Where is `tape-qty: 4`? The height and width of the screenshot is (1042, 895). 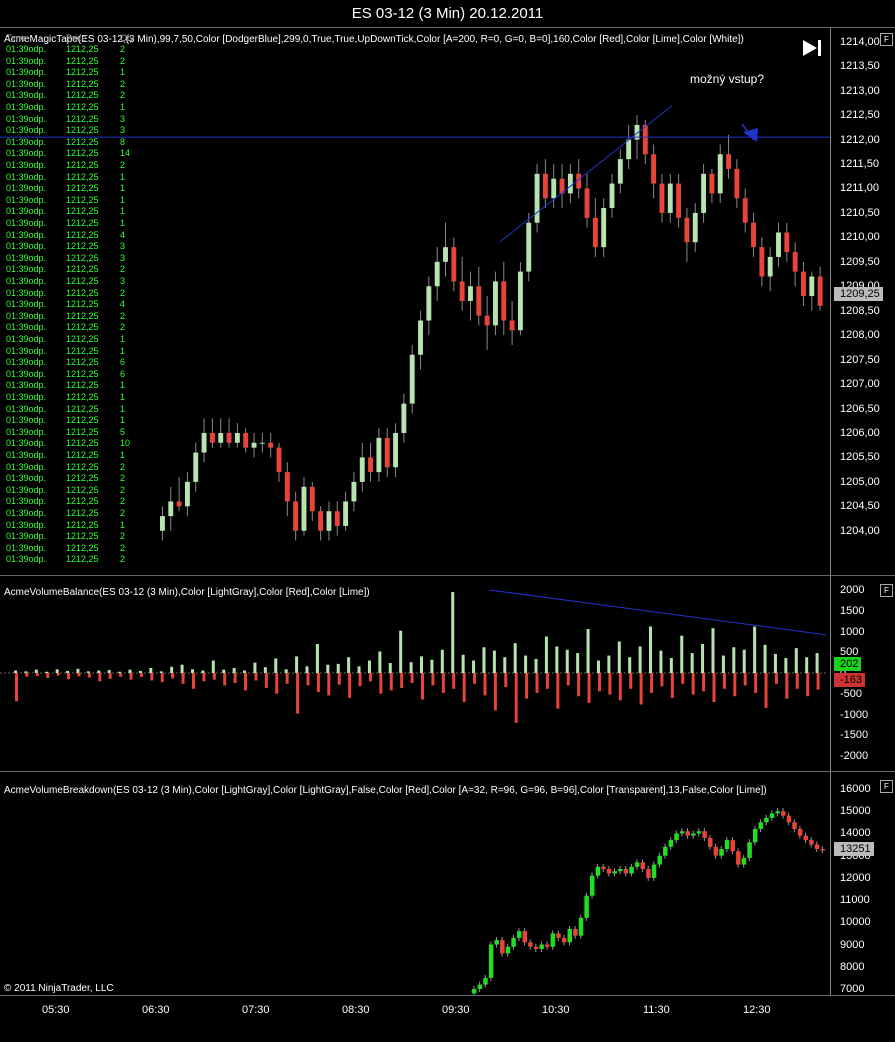
tape-qty: 4 is located at coordinates (123, 234).